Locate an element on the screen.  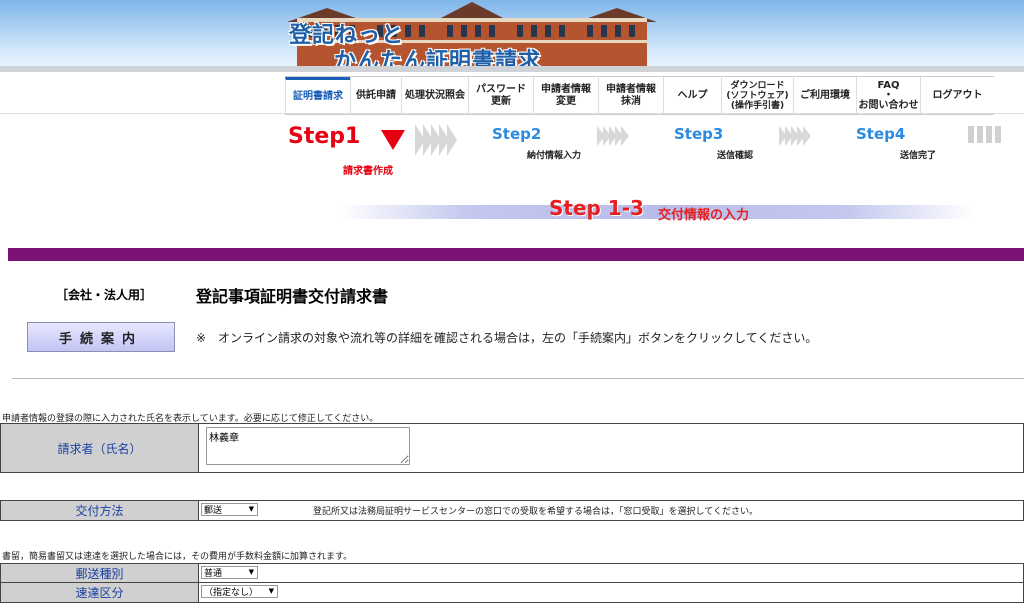
delivery-method-select: 郵送 ▼ is located at coordinates (229, 509).